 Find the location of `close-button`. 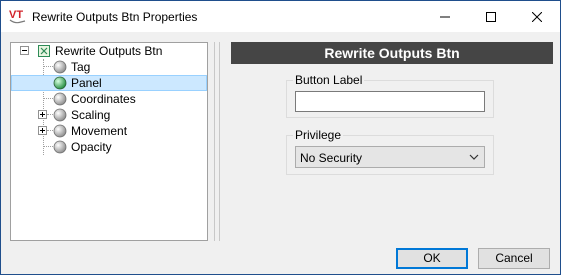

close-button is located at coordinates (537, 16).